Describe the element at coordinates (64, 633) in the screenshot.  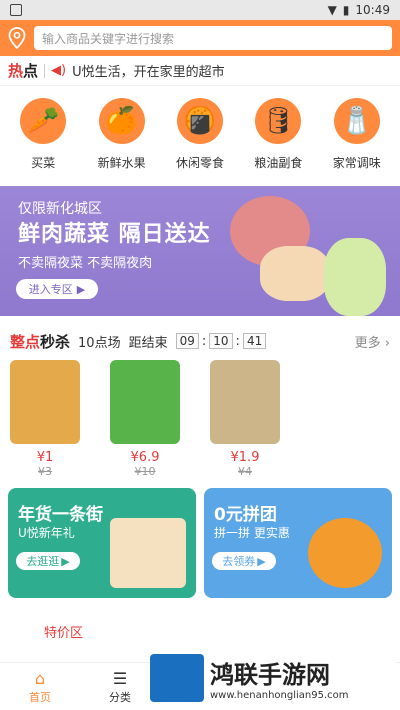
I see `special-section-title: 特价区` at that location.